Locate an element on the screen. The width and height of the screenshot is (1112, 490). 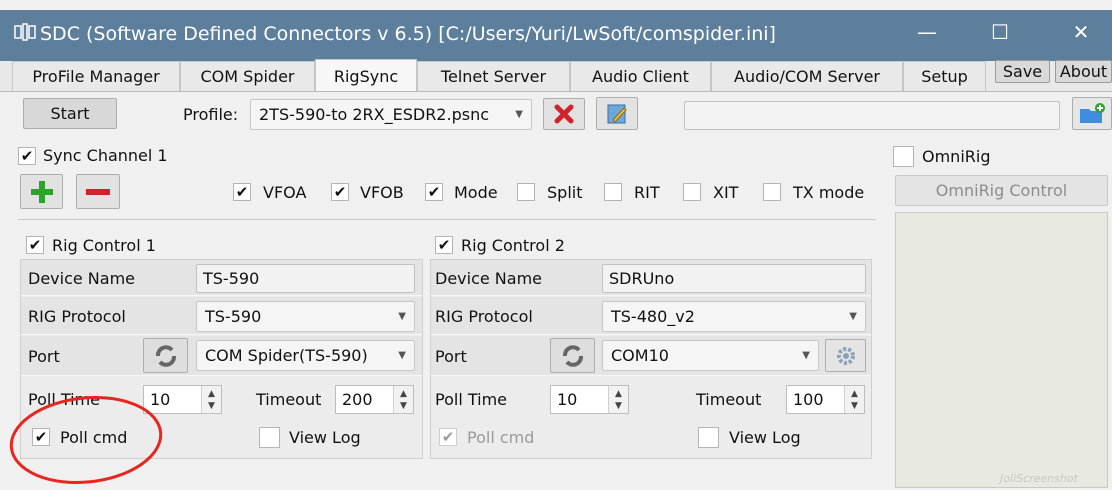
tx-mode-label: TX mode is located at coordinates (829, 192).